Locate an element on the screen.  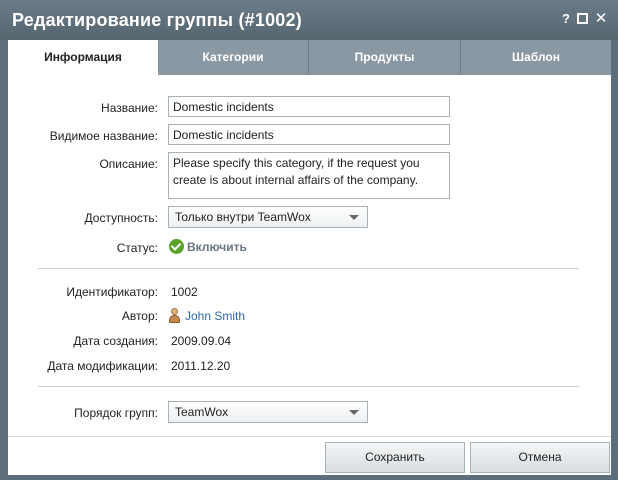
tab-bar: Информация Категории Продукты Шаблон is located at coordinates (309, 57).